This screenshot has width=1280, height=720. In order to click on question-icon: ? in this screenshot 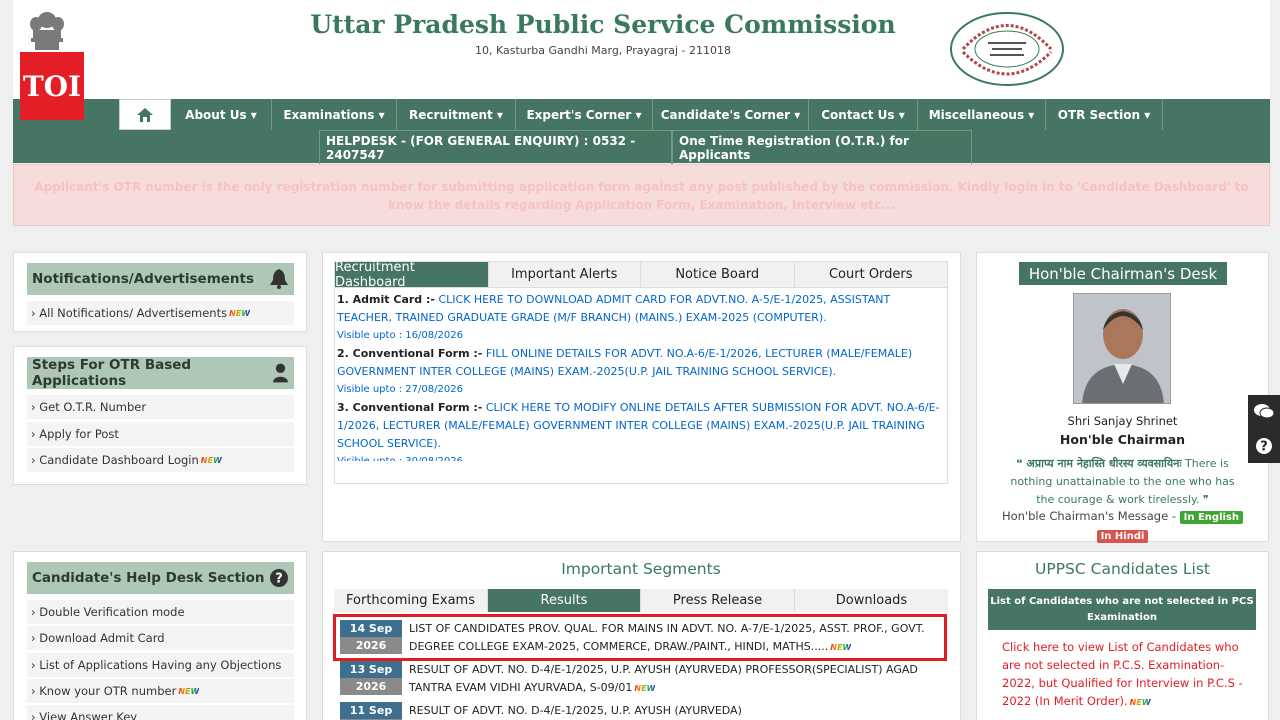, I will do `click(279, 578)`.